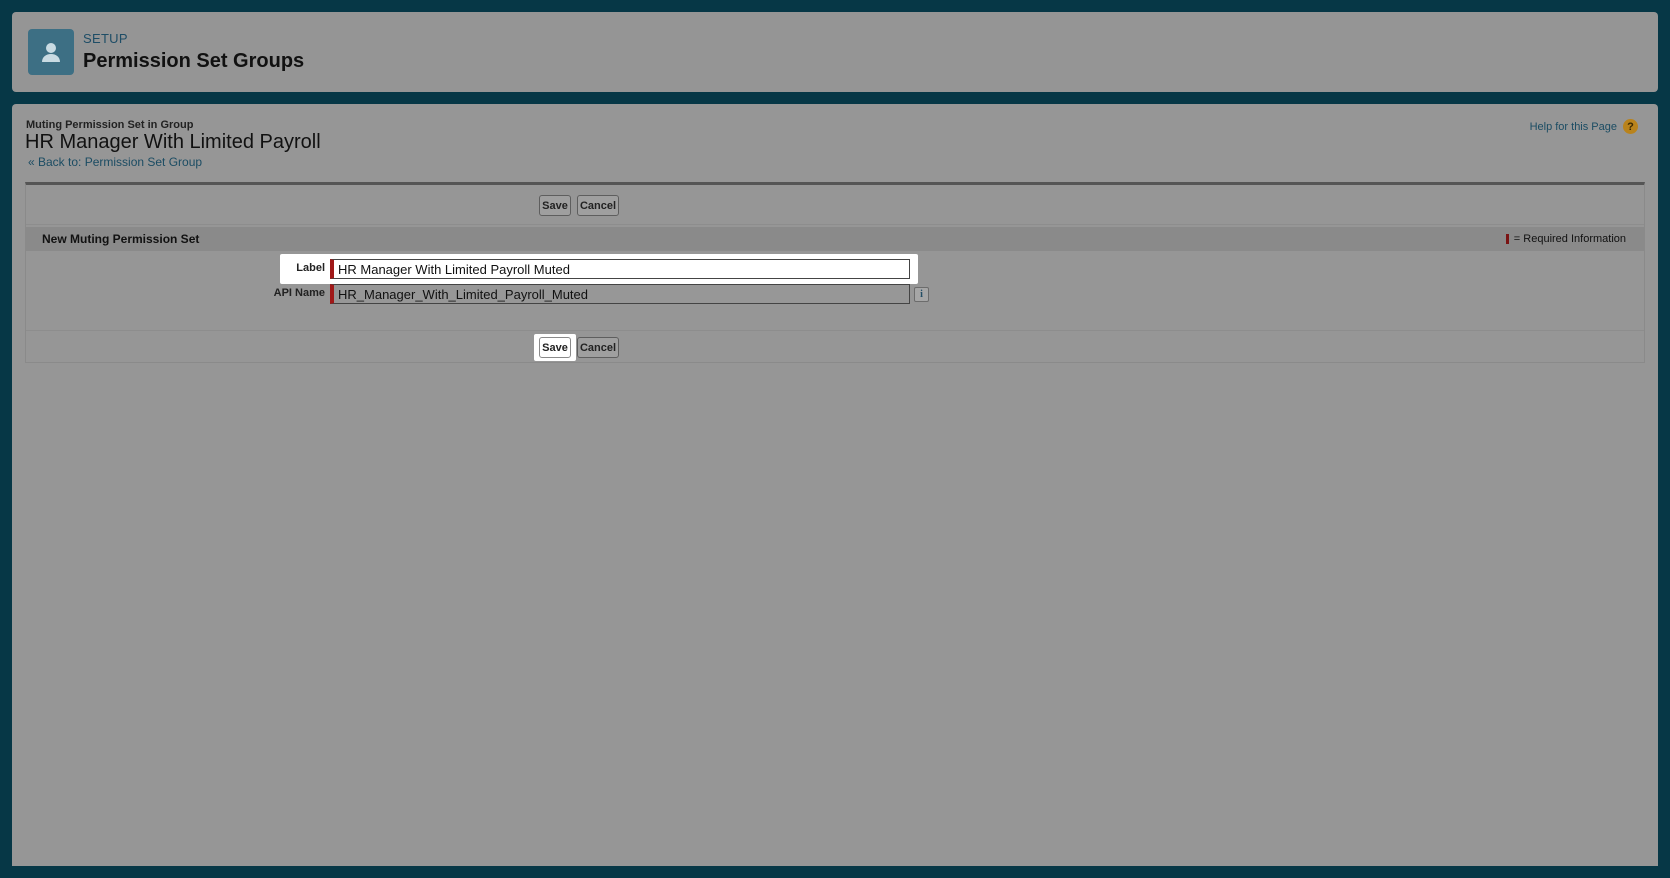 The width and height of the screenshot is (1670, 878). What do you see at coordinates (921, 294) in the screenshot?
I see `info-icon: i` at bounding box center [921, 294].